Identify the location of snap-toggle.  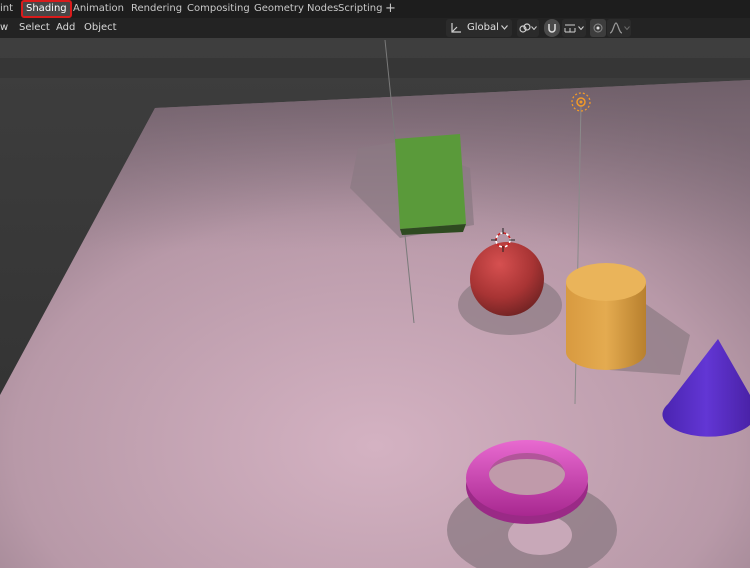
(552, 28).